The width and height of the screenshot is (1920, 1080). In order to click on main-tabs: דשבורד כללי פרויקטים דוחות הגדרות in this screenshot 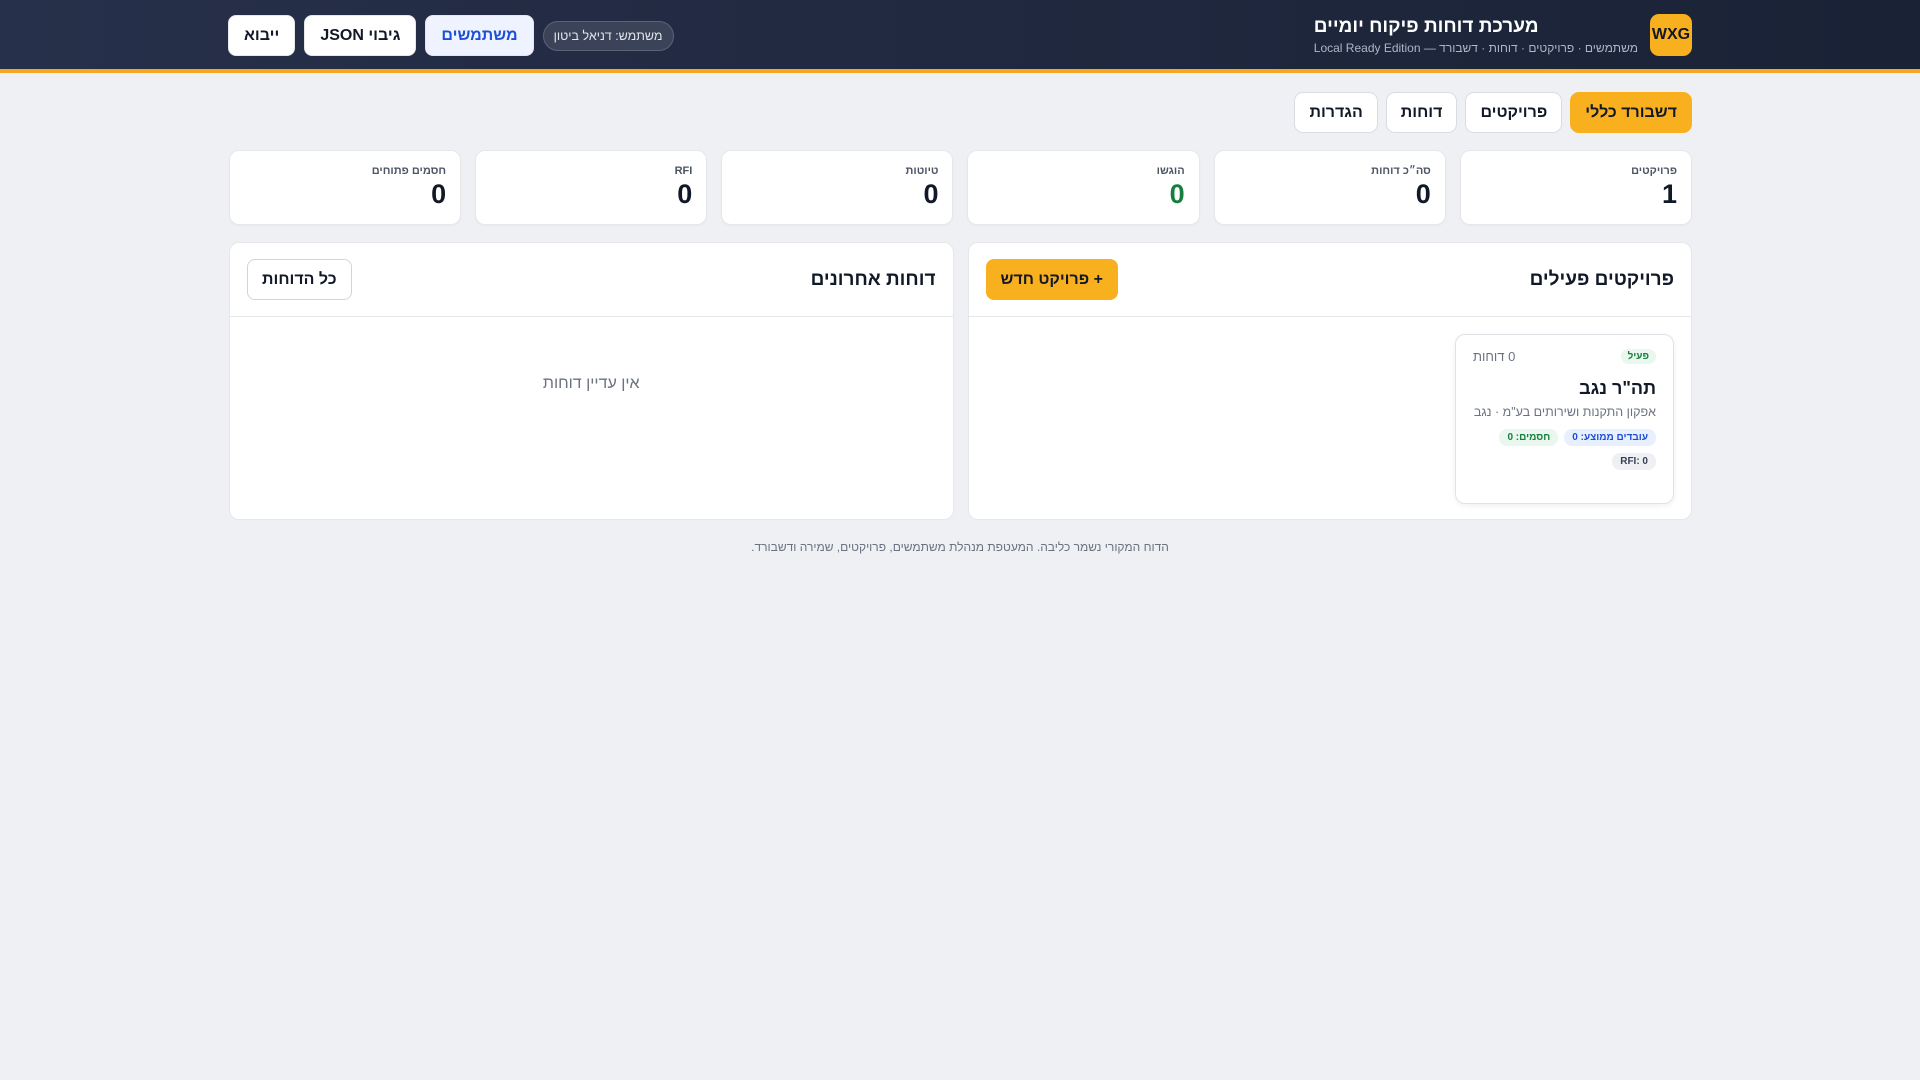, I will do `click(1493, 112)`.